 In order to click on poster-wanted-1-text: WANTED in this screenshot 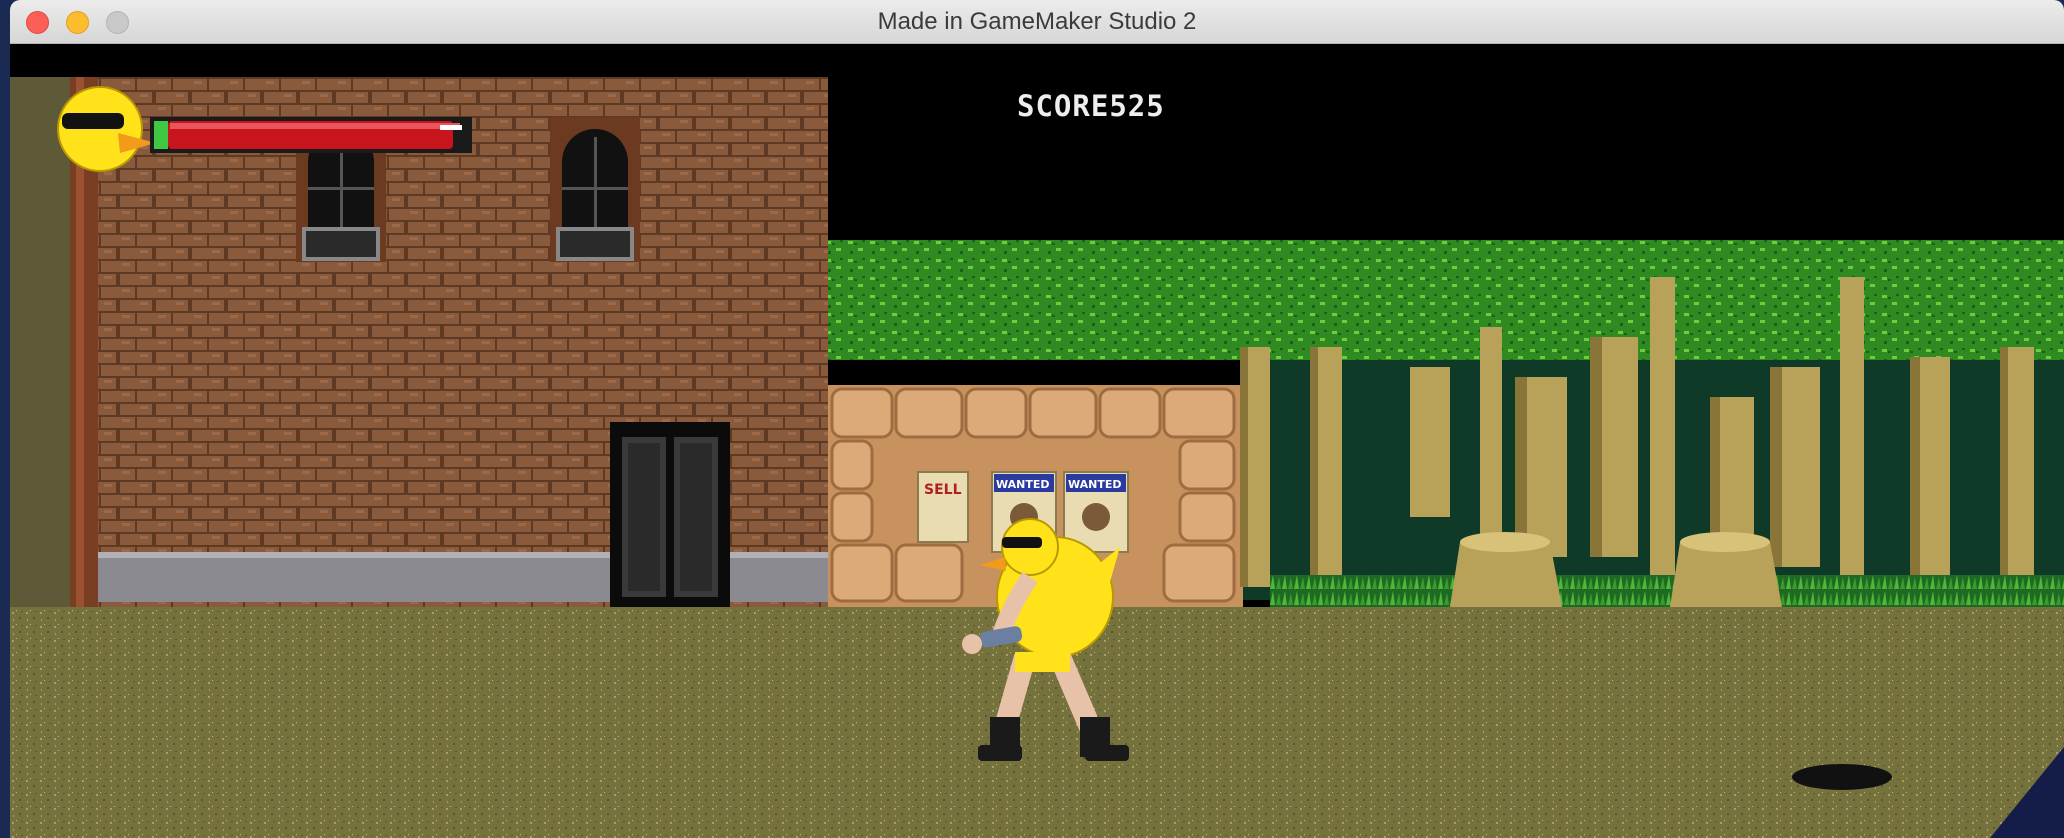, I will do `click(1023, 484)`.